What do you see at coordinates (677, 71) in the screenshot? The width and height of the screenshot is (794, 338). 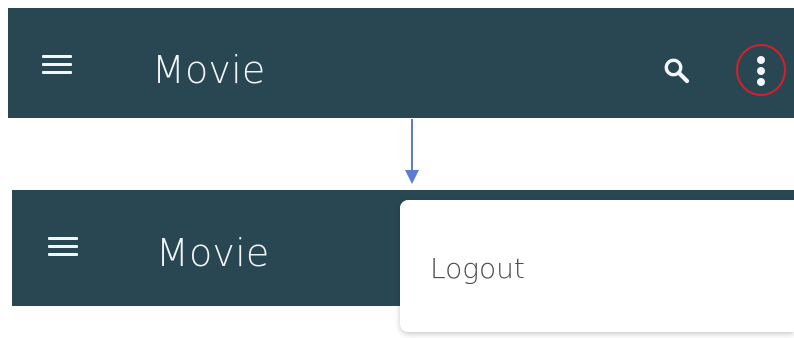 I see `search-icon` at bounding box center [677, 71].